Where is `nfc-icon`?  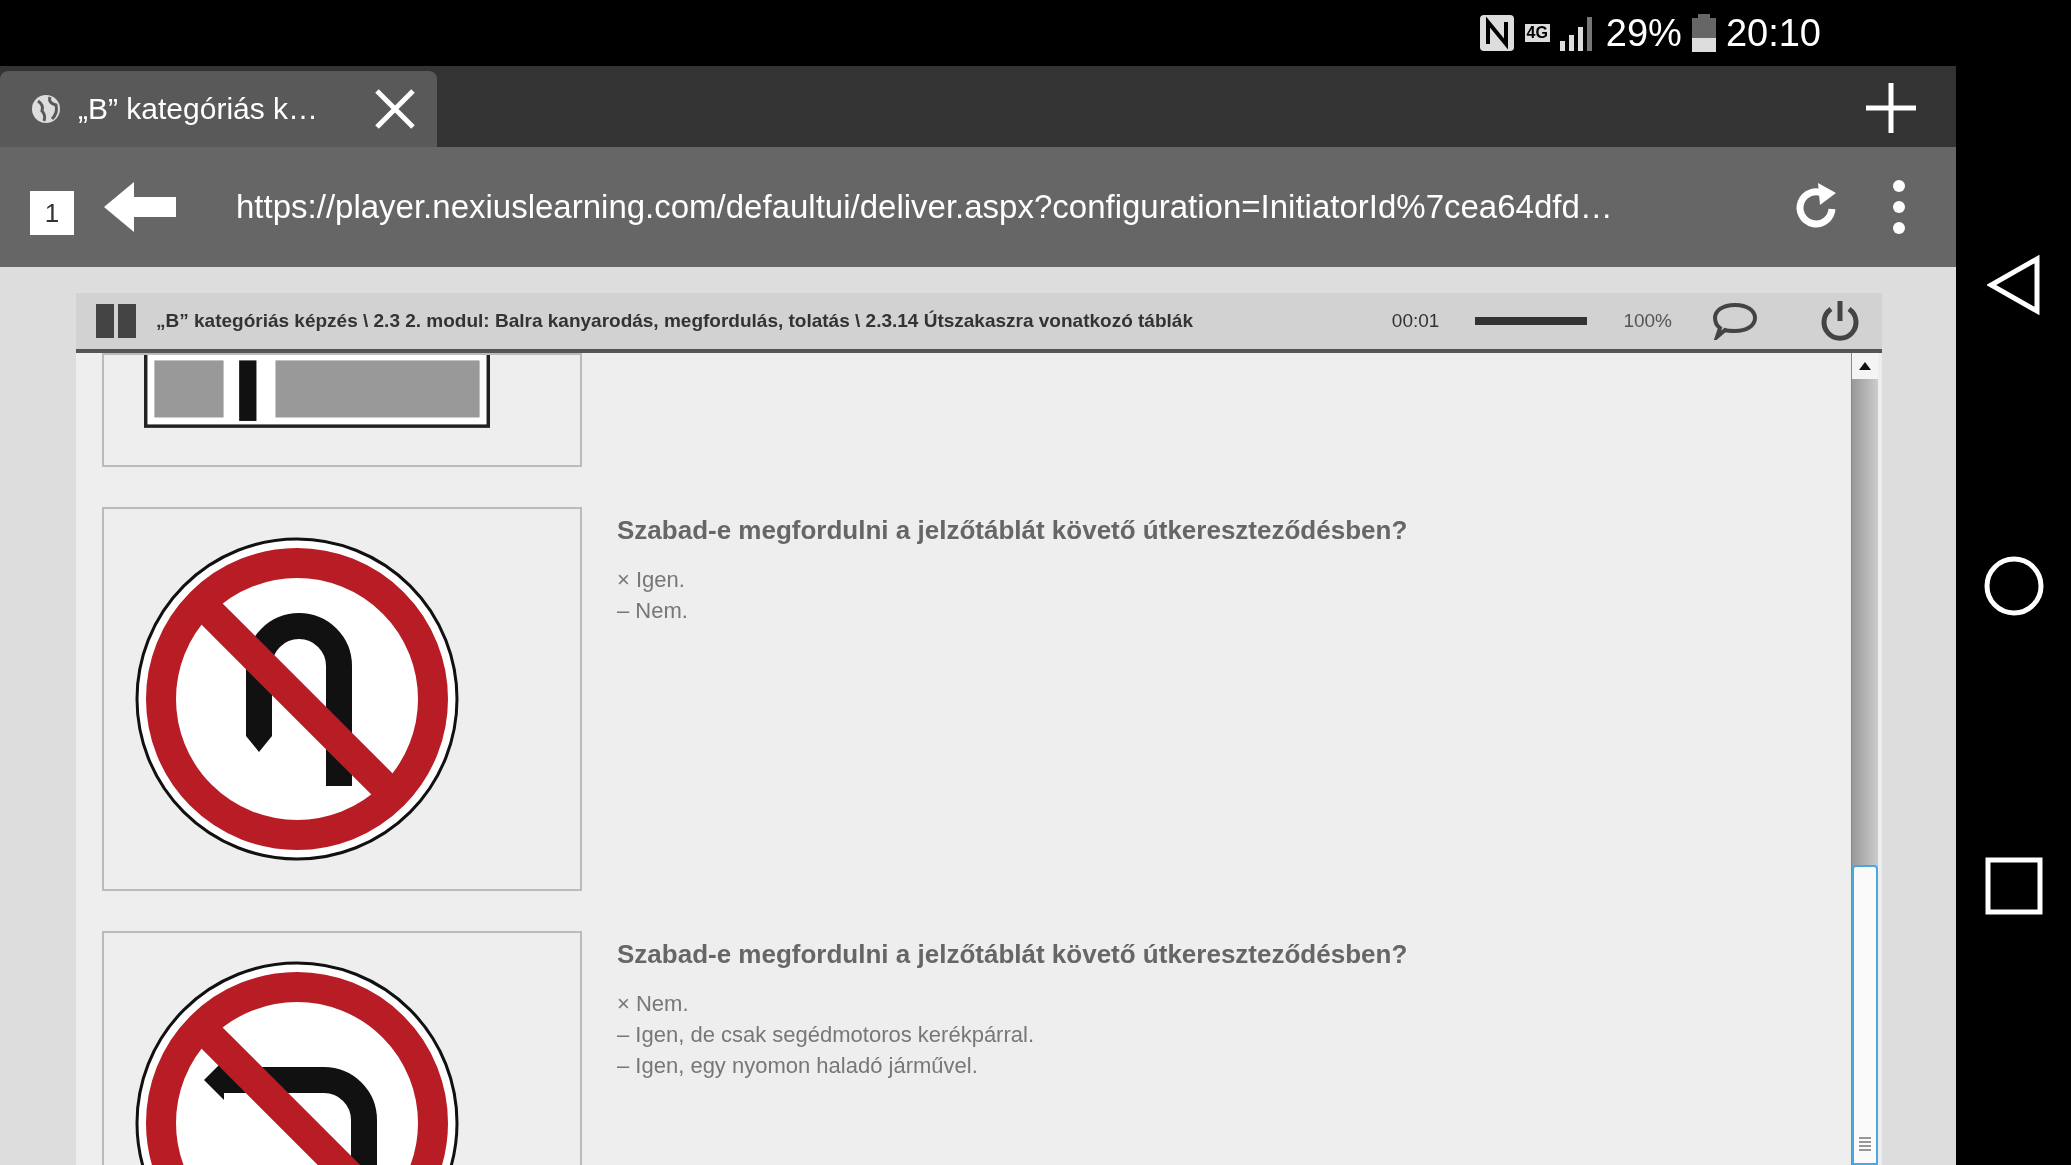 nfc-icon is located at coordinates (1496, 33).